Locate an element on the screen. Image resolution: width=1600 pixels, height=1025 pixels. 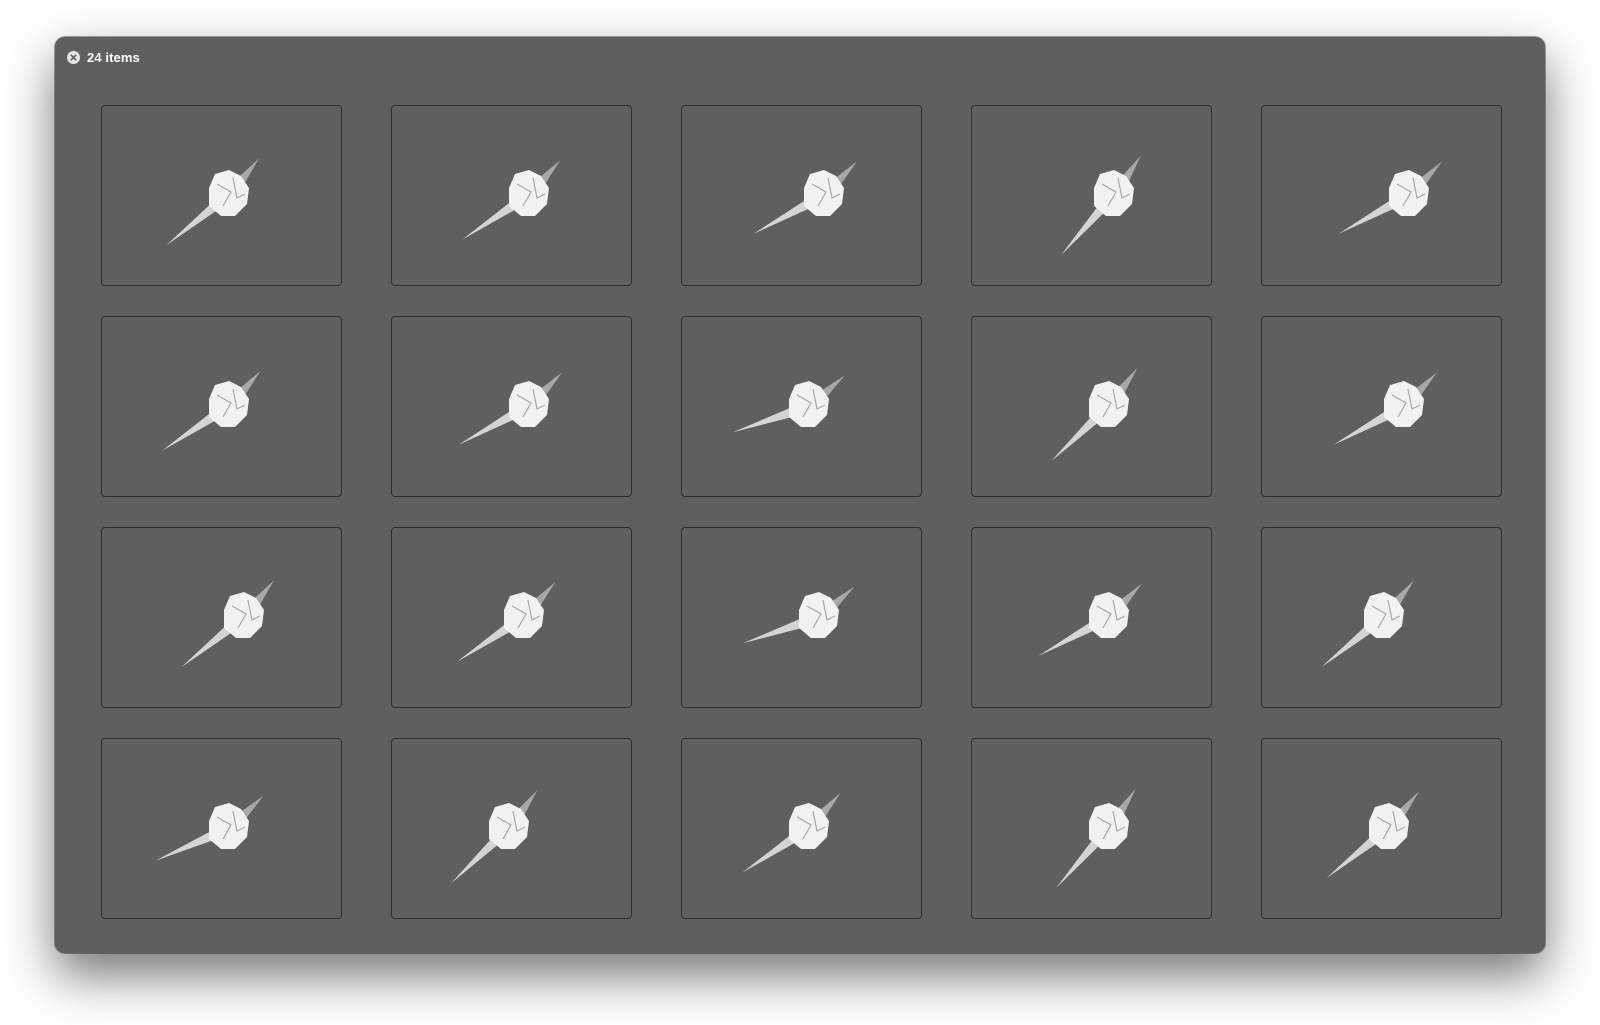
close-button is located at coordinates (73, 57).